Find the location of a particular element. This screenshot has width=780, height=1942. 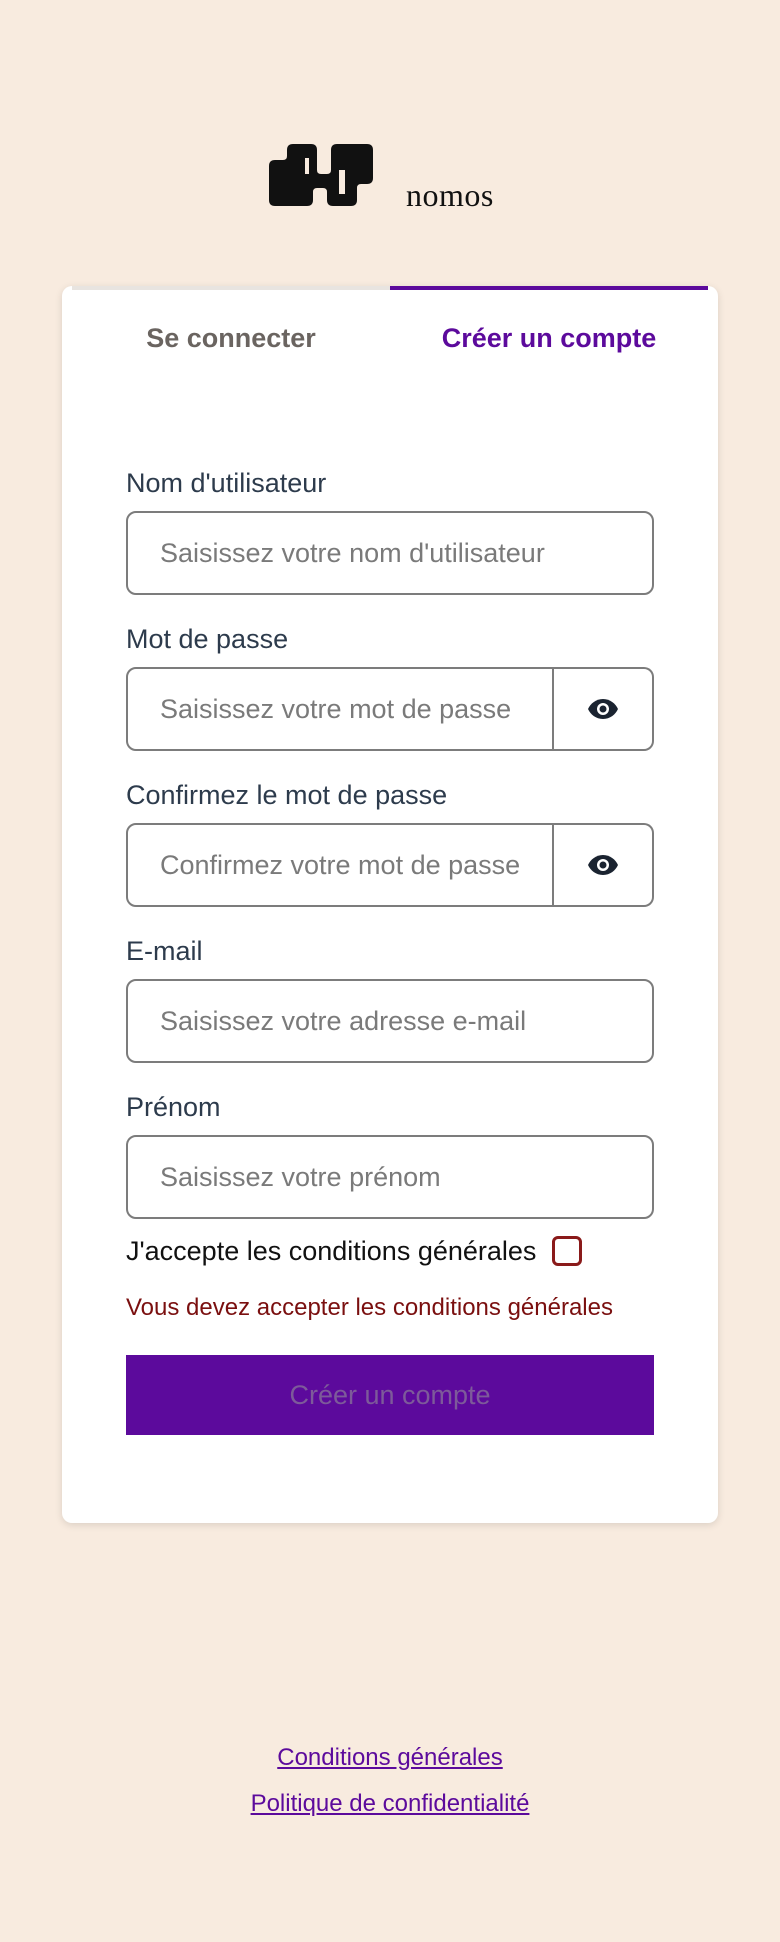

brand-logo: nomos is located at coordinates (381, 178).